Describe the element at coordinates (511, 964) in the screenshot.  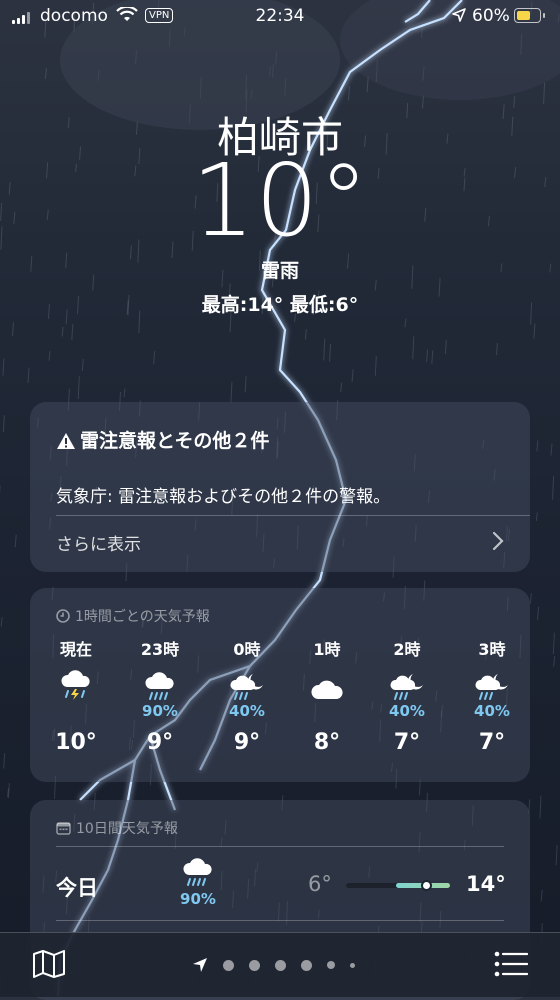
I see `list-icon` at that location.